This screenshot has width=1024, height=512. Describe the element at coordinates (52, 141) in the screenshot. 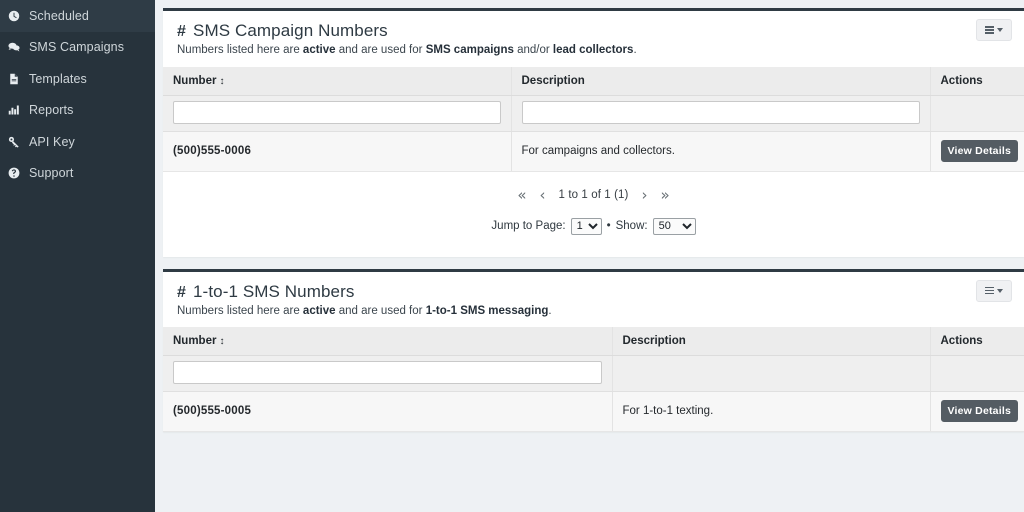

I see `sidebar-item-label: API Key` at that location.